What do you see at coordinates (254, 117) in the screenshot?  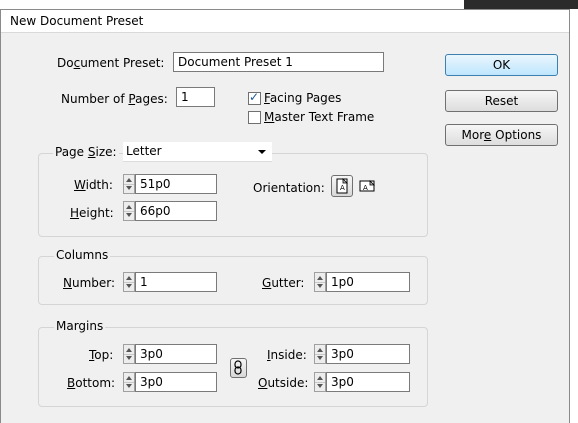 I see `master-text-frame-checkbox` at bounding box center [254, 117].